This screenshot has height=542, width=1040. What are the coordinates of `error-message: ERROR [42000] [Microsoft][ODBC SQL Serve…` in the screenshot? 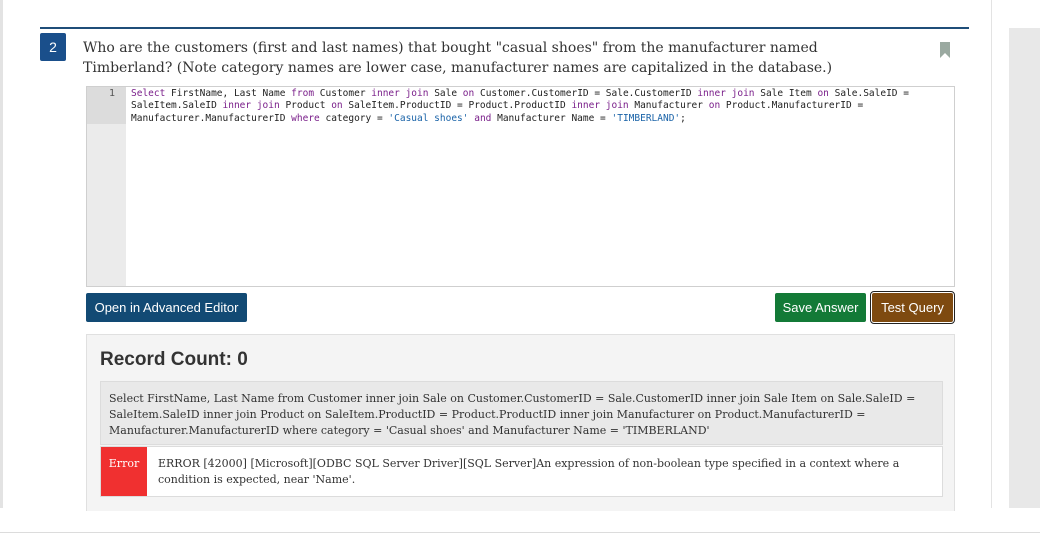 It's located at (529, 471).